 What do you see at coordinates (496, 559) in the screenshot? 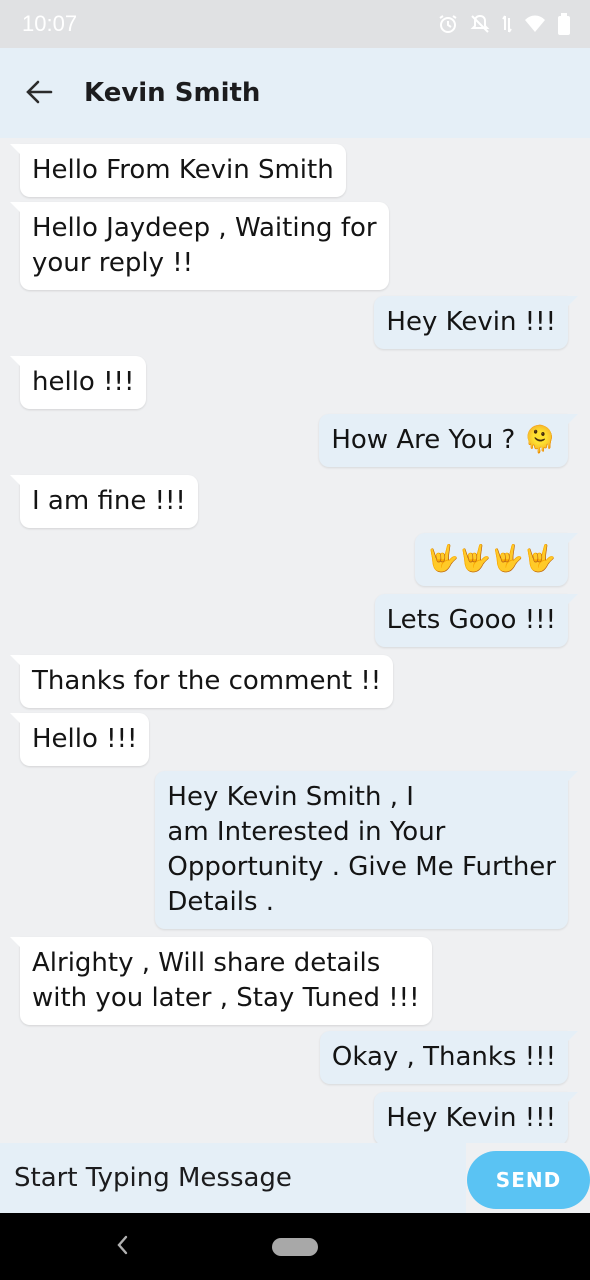
I see `outgoing-message: 🤟🤟🤟🤟` at bounding box center [496, 559].